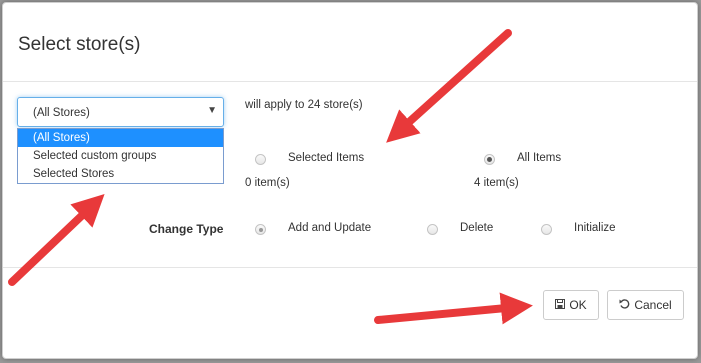 The image size is (701, 363). Describe the element at coordinates (449, 86) in the screenshot. I see `arrow-to-selected-items` at that location.